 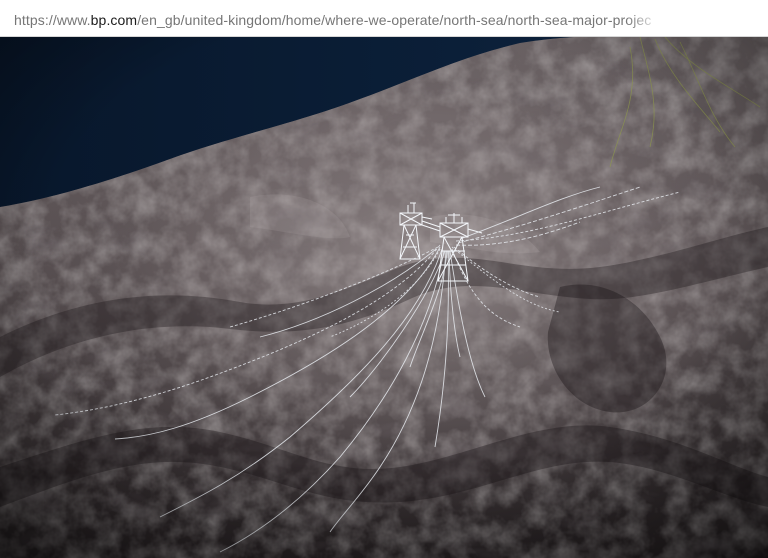 I want to click on url-scheme: https://www., so click(x=52, y=20).